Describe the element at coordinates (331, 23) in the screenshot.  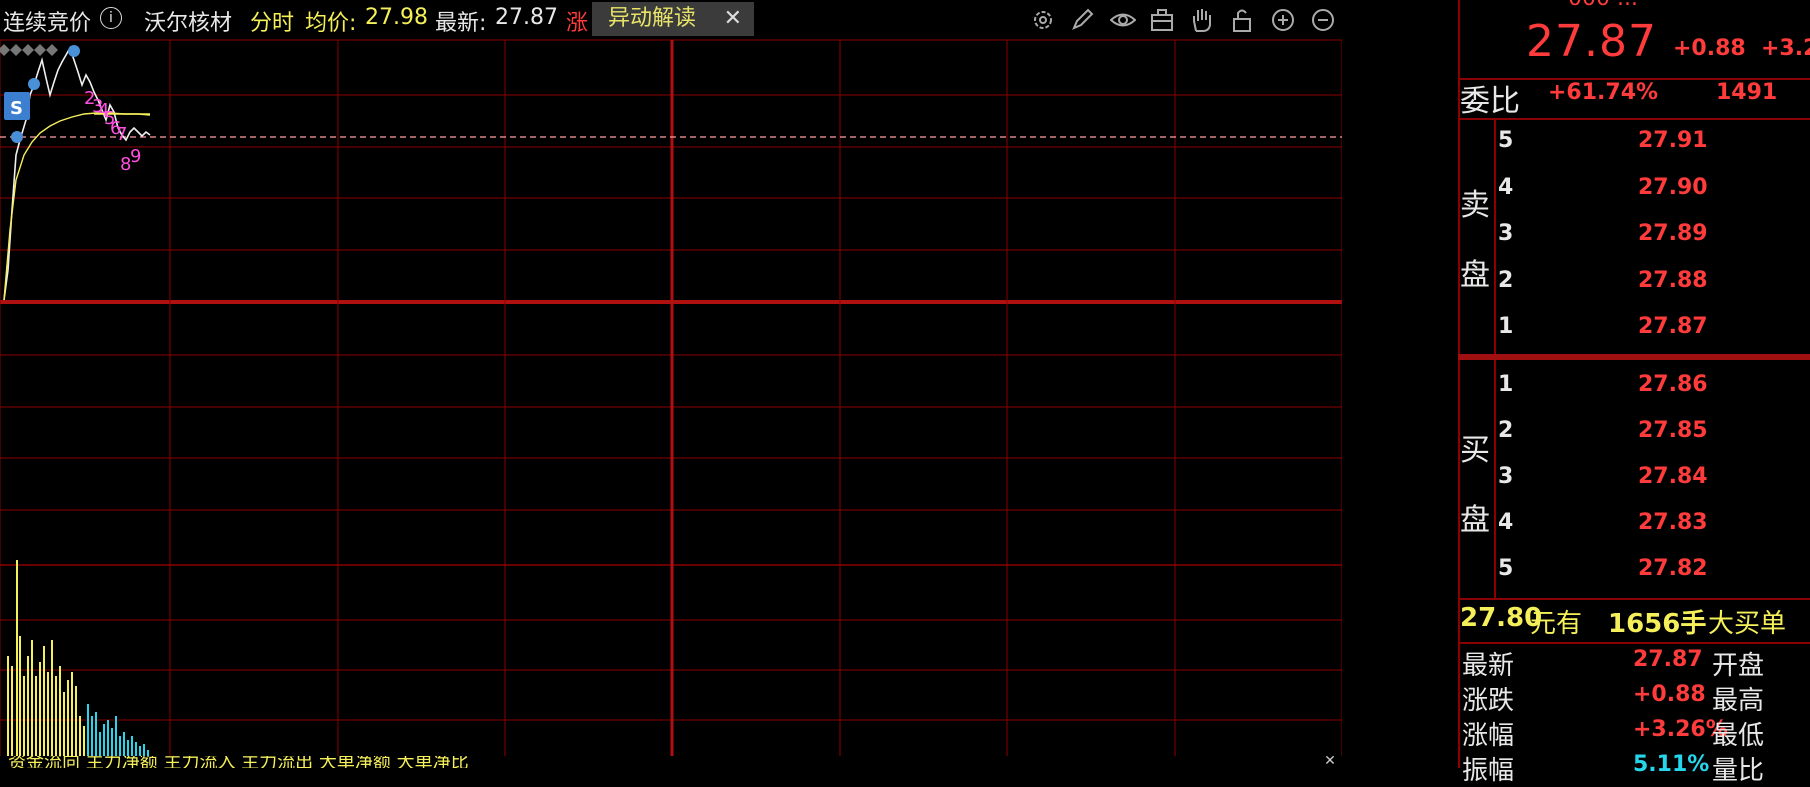
I see `avg-price-label: 均价:` at that location.